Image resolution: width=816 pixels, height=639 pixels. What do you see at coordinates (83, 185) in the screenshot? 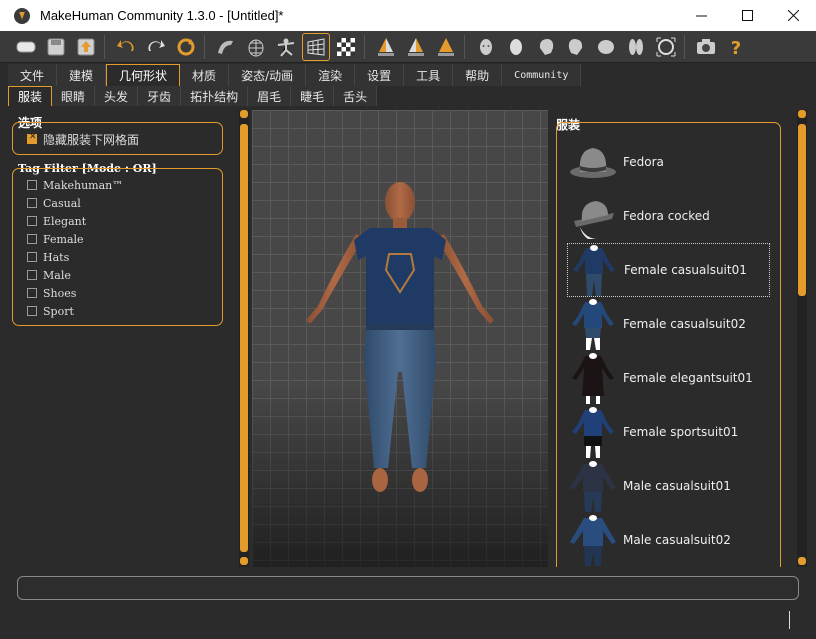
I see `tag-label: Makehuman™` at bounding box center [83, 185].